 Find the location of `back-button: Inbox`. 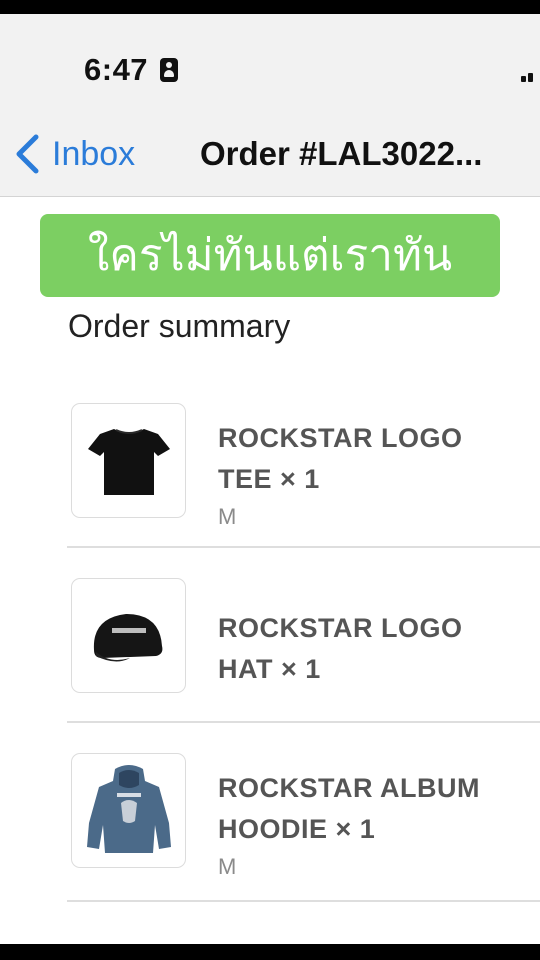

back-button: Inbox is located at coordinates (74, 154).